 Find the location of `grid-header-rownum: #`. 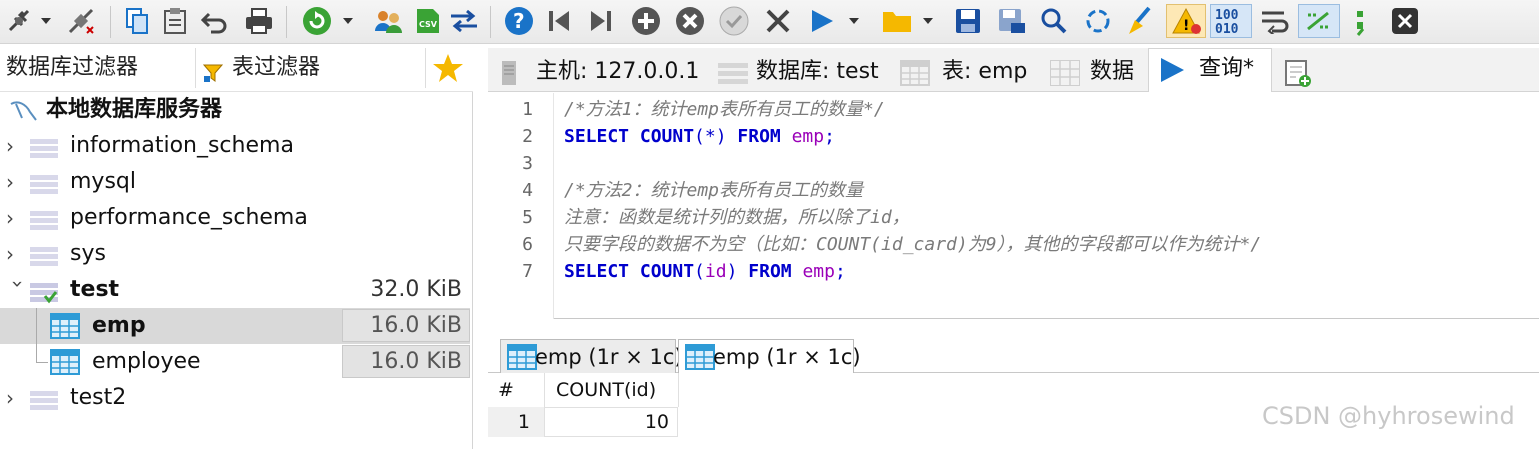

grid-header-rownum: # is located at coordinates (506, 390).